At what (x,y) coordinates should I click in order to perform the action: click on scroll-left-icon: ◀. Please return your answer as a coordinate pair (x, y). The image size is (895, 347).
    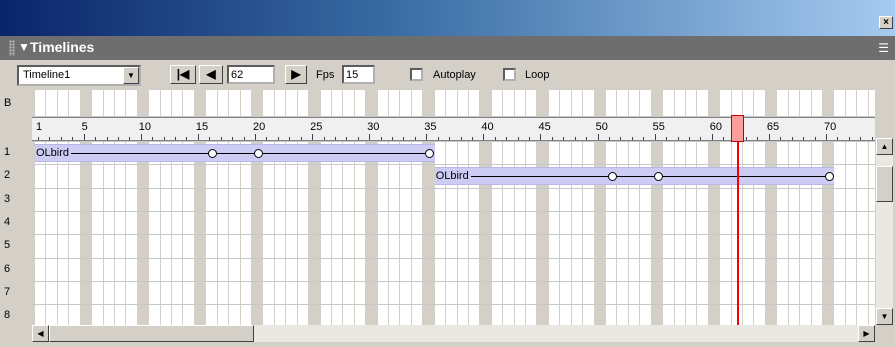
    Looking at the image, I should click on (40, 333).